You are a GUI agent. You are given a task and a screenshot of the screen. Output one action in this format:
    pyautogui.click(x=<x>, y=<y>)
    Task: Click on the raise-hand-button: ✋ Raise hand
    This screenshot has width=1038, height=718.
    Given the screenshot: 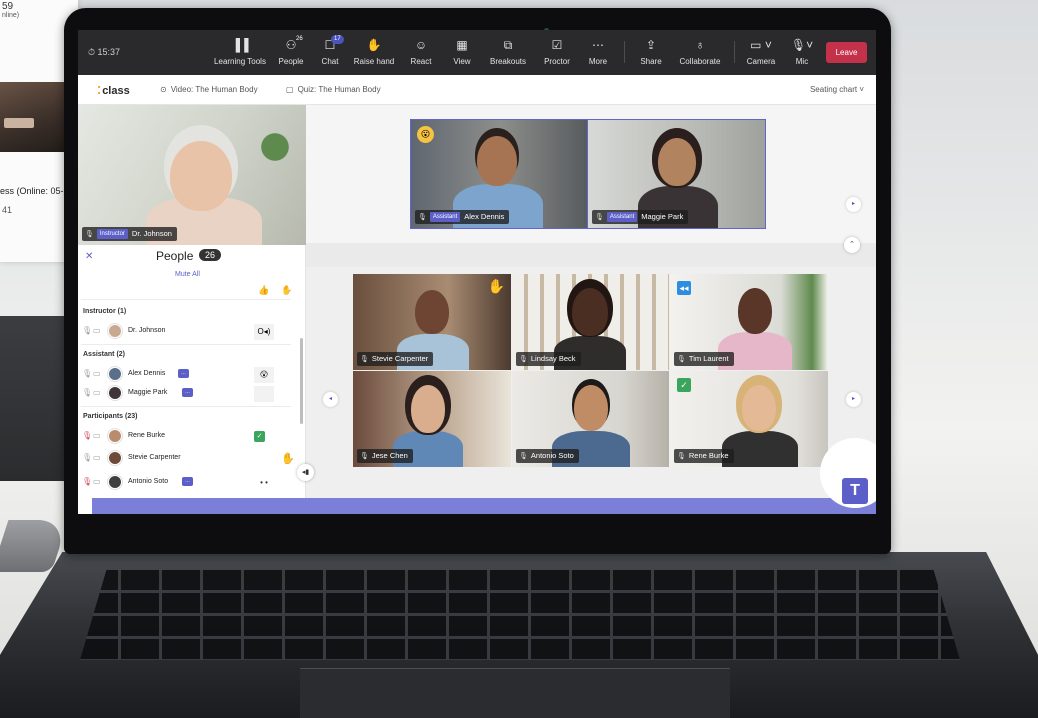 What is the action you would take?
    pyautogui.click(x=374, y=53)
    